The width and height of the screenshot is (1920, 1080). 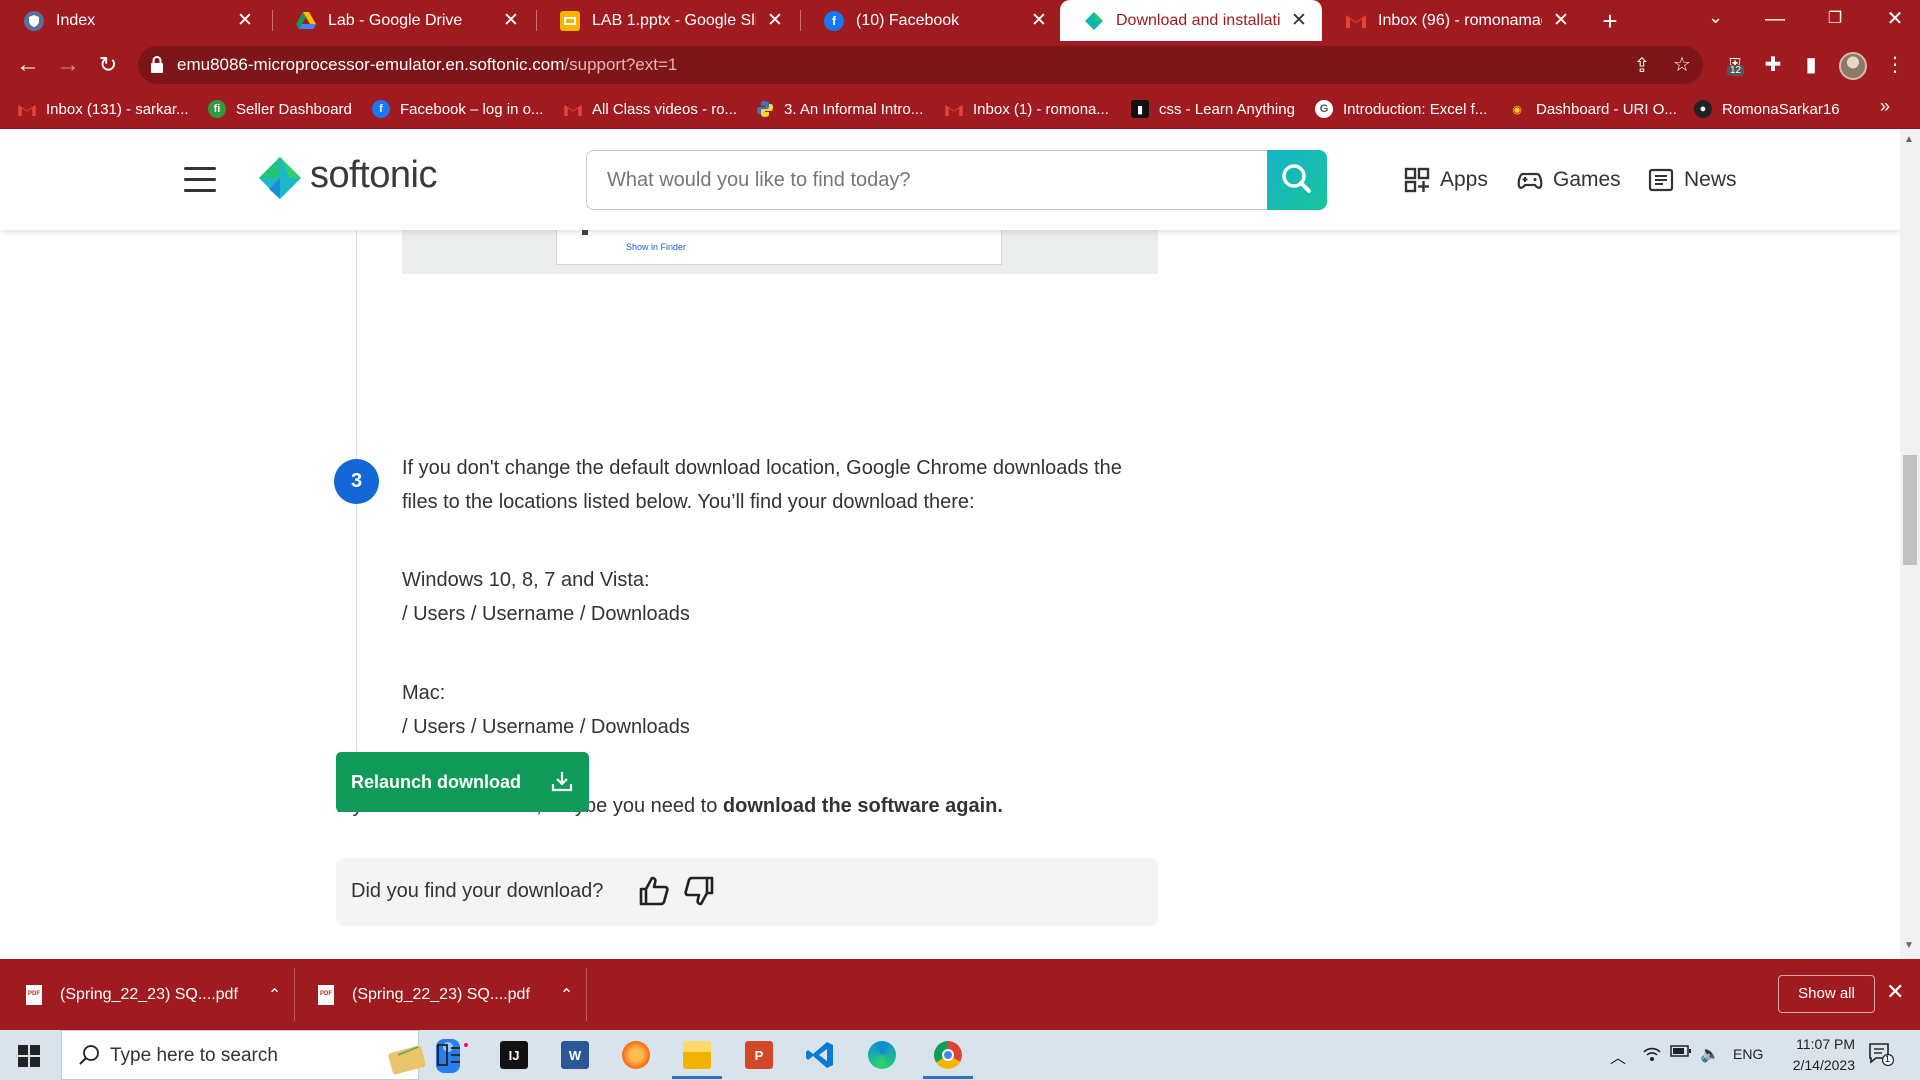 What do you see at coordinates (697, 1055) in the screenshot?
I see `file-explorer-icon` at bounding box center [697, 1055].